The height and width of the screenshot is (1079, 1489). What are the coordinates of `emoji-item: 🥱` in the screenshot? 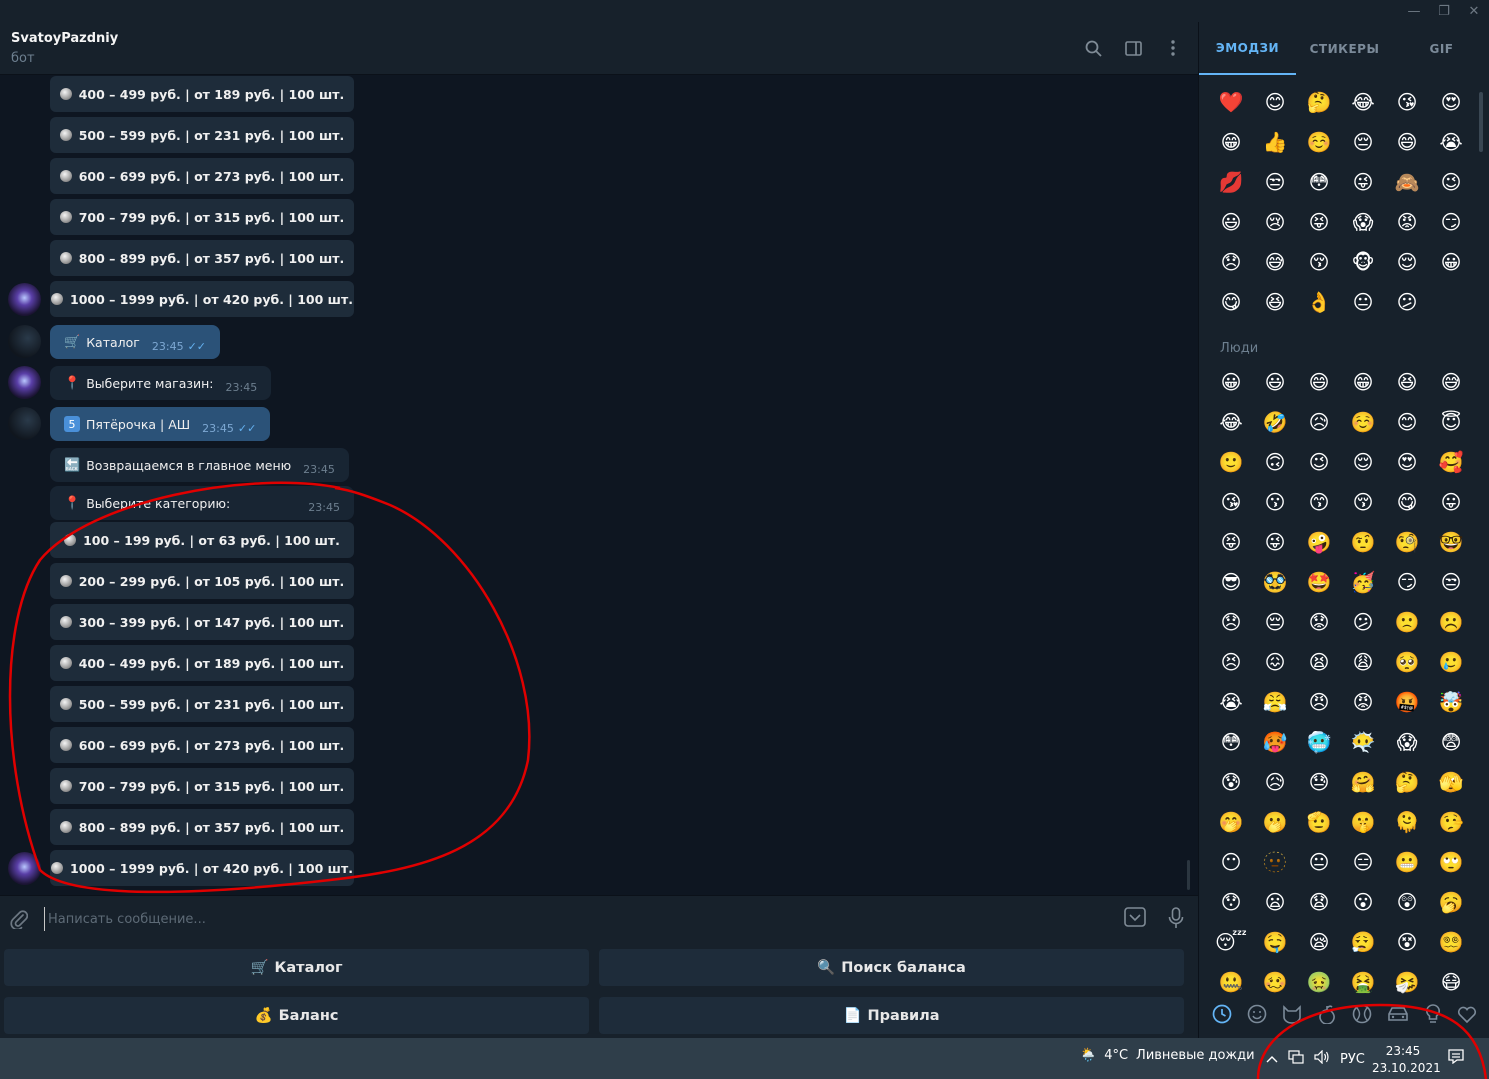 It's located at (1451, 902).